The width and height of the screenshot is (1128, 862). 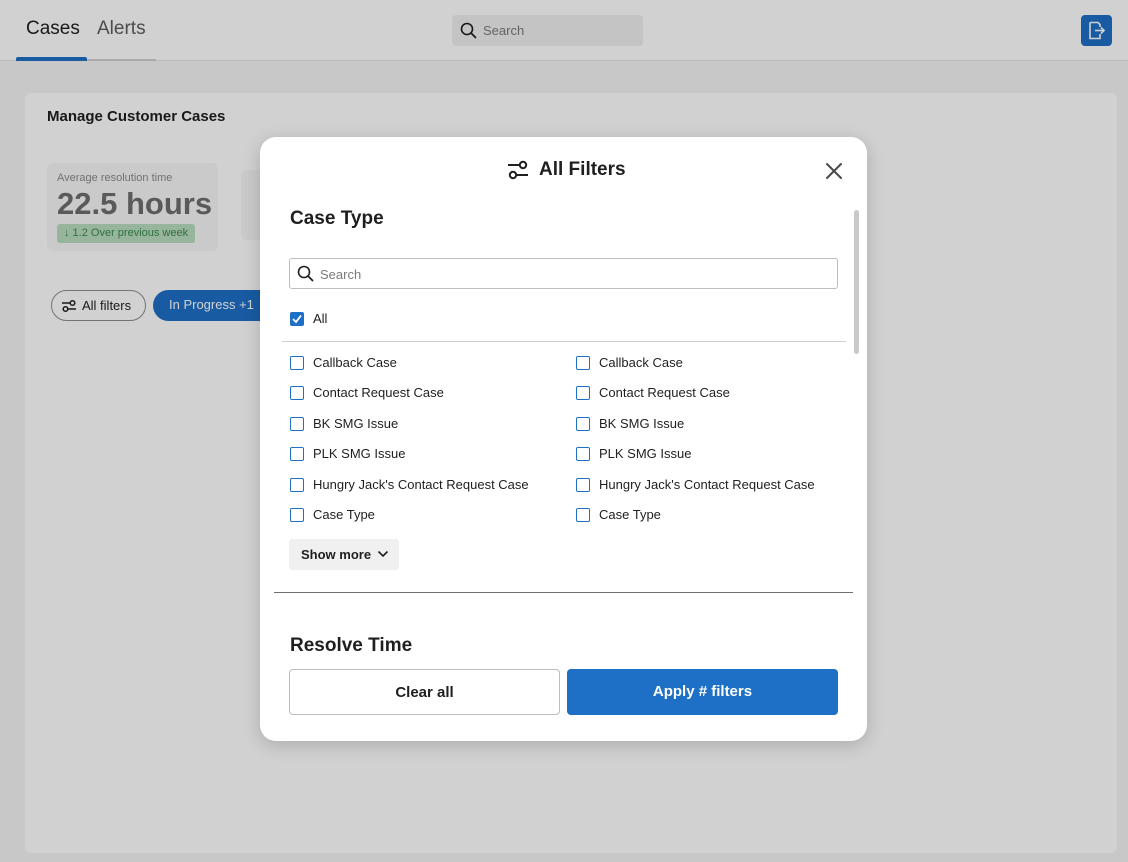 I want to click on show-more-label: Show more, so click(x=336, y=554).